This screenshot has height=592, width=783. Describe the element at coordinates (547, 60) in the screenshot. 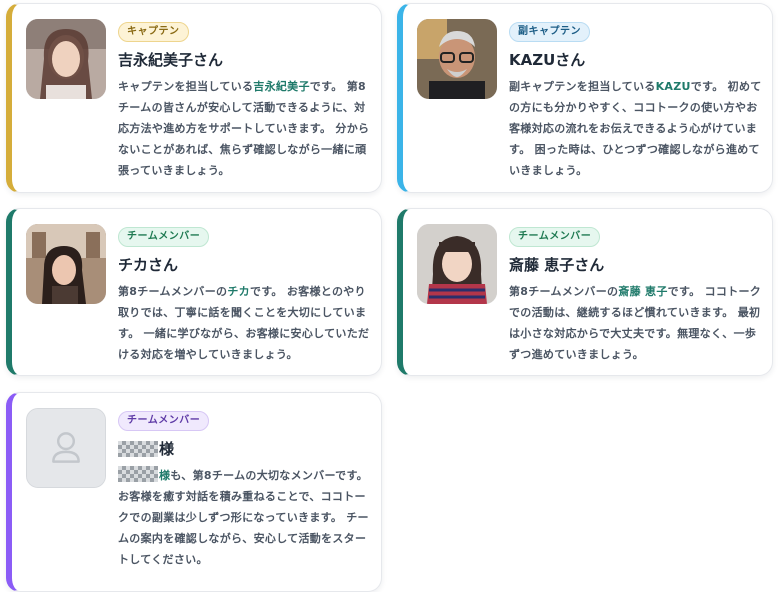

I see `member-name: KAZUさん` at that location.